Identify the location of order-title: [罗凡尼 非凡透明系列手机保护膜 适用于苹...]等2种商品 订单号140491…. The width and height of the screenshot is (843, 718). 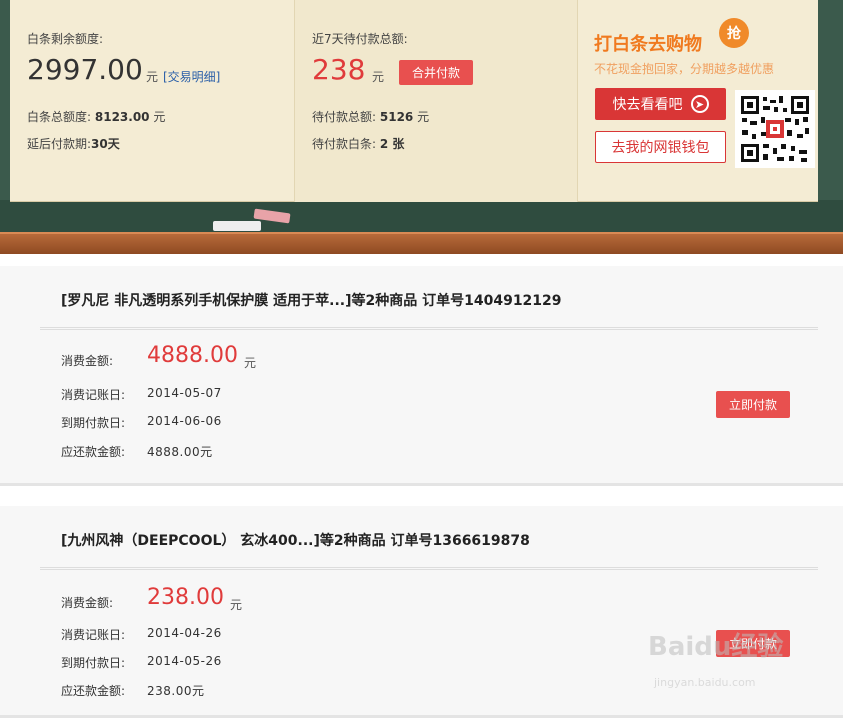
(311, 301).